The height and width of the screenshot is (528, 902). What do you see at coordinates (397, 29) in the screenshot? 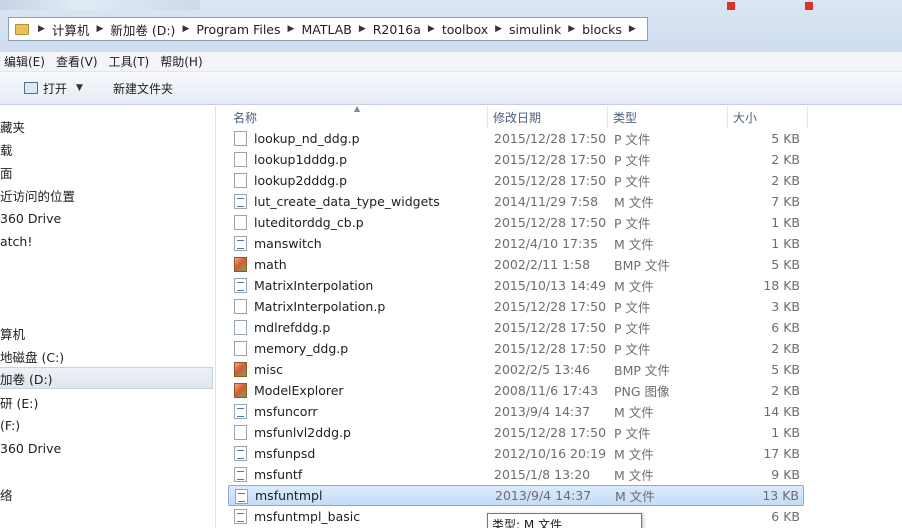
I see `breadcrumb-item: R2016a` at bounding box center [397, 29].